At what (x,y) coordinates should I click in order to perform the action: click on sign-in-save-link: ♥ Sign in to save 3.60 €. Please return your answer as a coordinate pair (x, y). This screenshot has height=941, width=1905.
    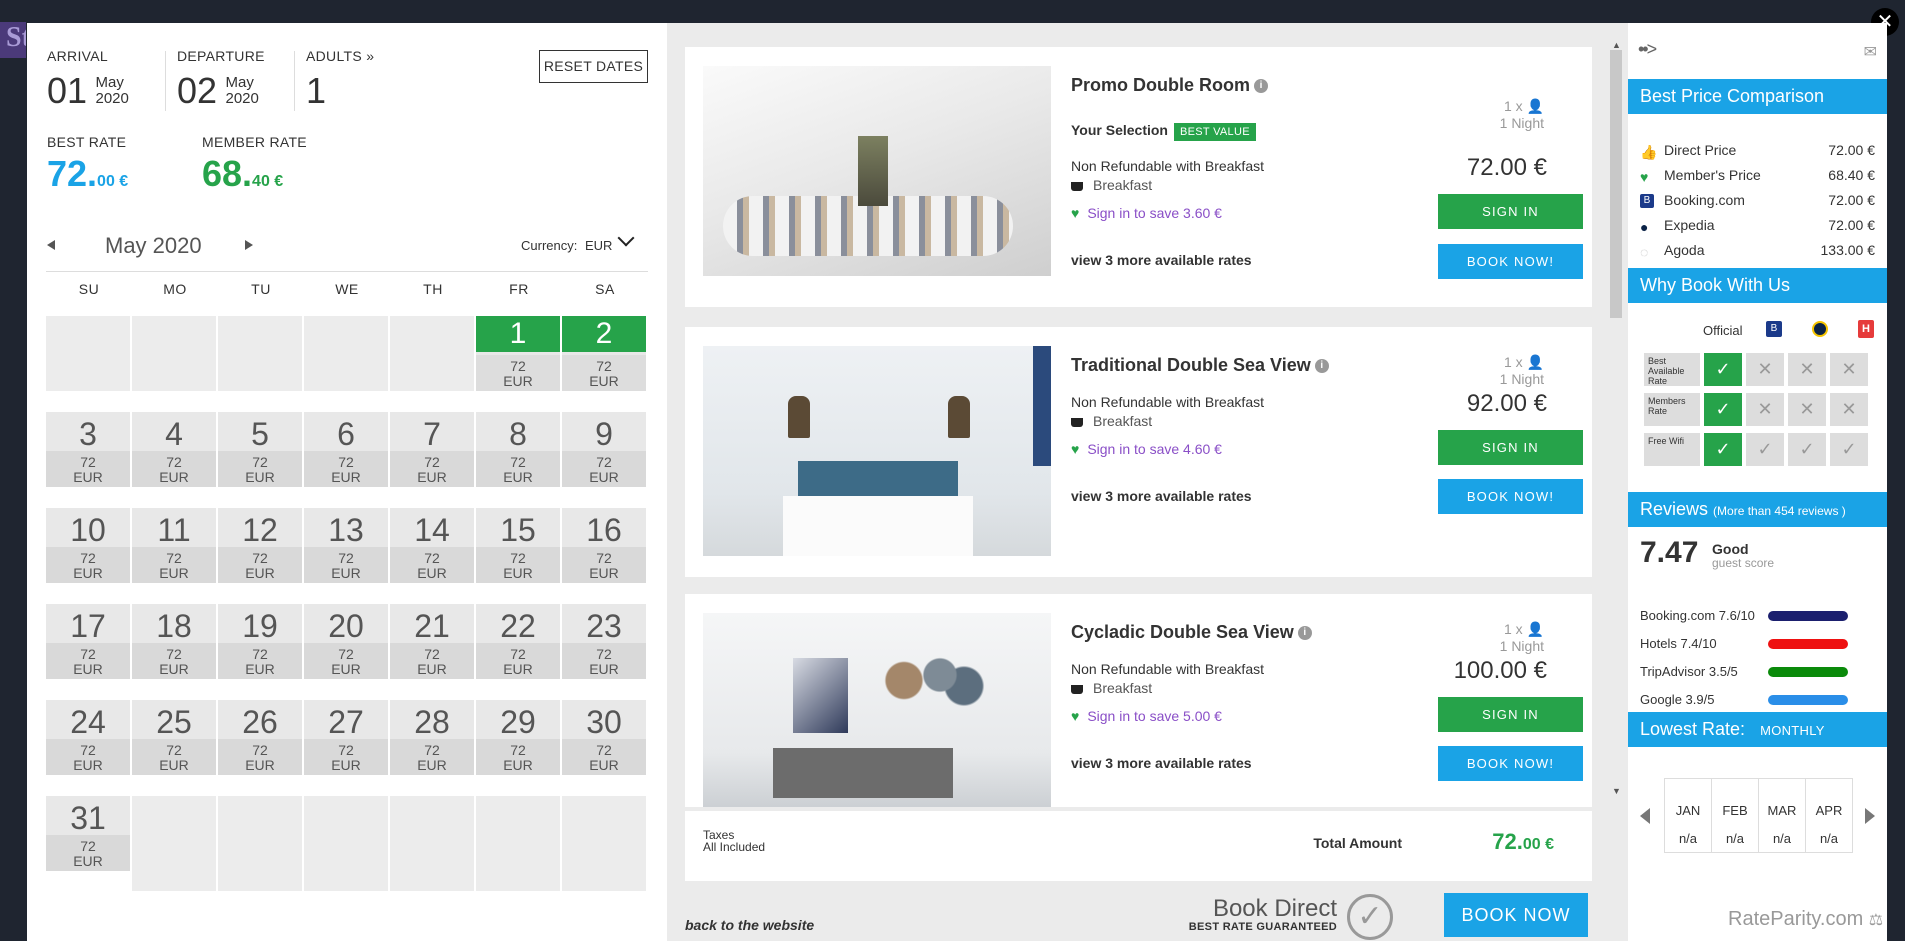
    Looking at the image, I should click on (1146, 213).